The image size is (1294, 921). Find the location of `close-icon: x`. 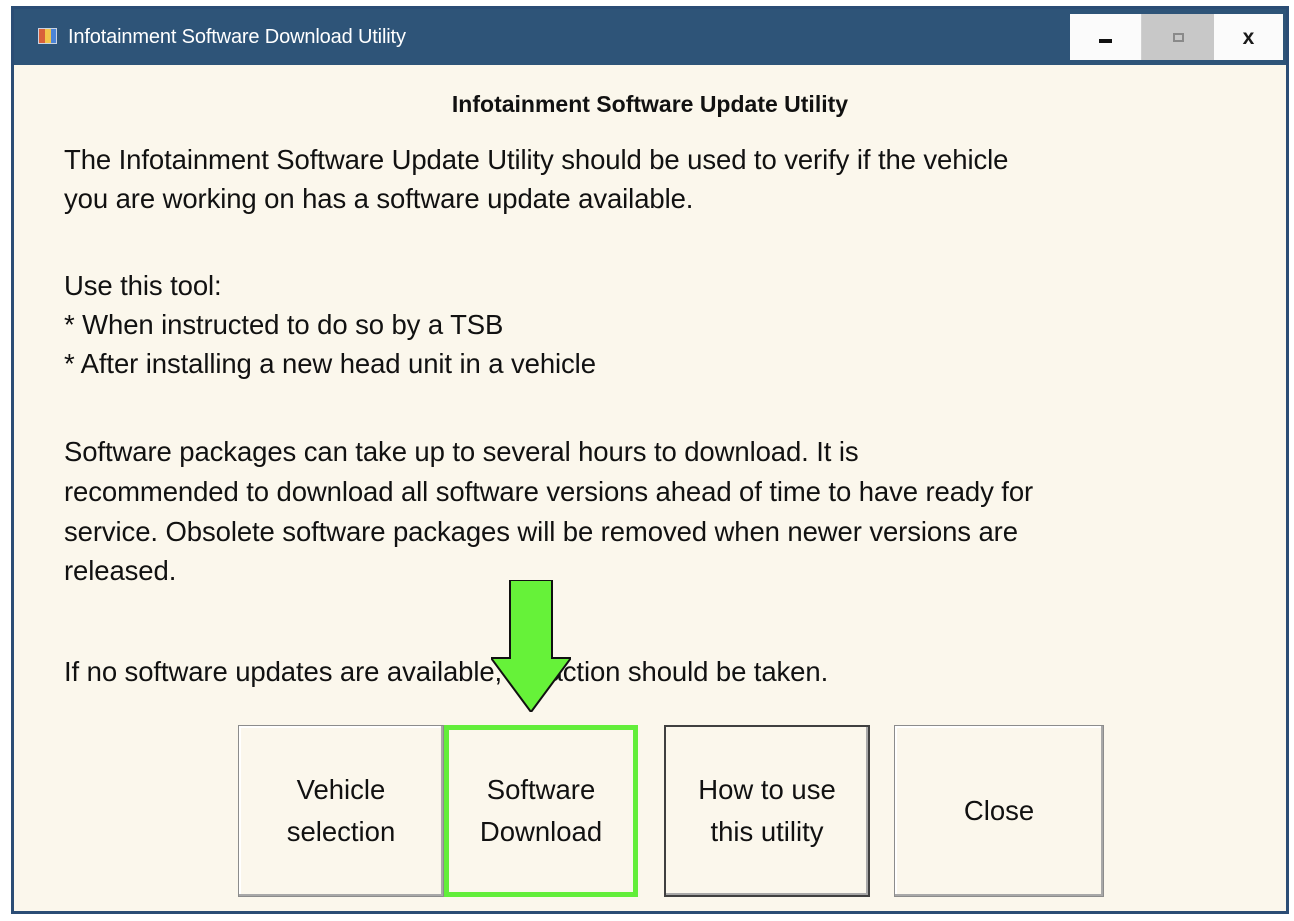

close-icon: x is located at coordinates (1248, 37).